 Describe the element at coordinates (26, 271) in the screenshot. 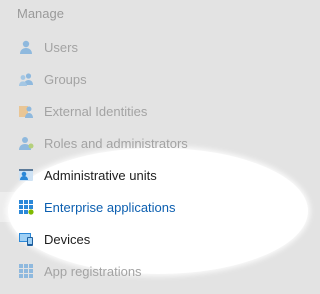

I see `app-registrations-grid-icon` at that location.